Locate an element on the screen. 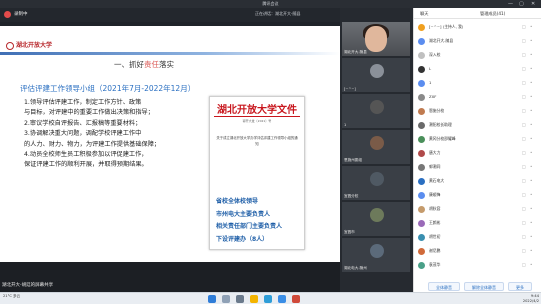 The image size is (541, 304). member-row: 黄冈分校邵耀峰 □ • is located at coordinates (478, 139).